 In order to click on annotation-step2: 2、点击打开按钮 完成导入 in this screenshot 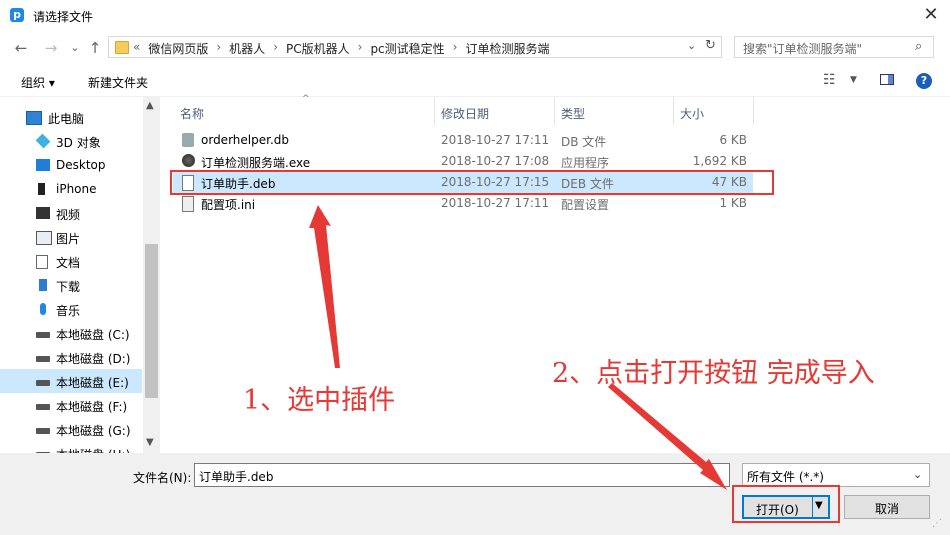, I will do `click(713, 373)`.